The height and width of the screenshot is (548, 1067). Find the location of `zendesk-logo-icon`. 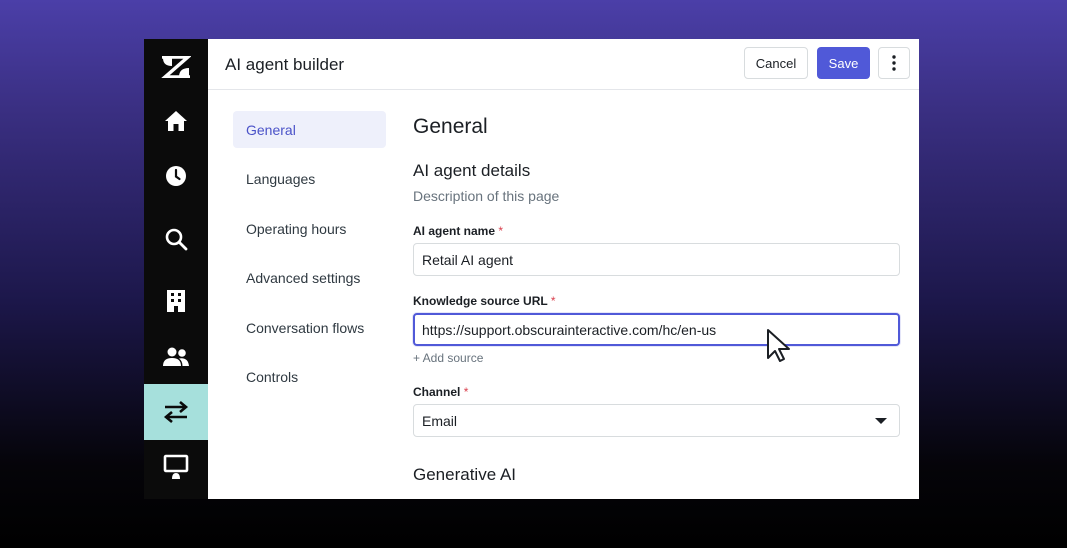

zendesk-logo-icon is located at coordinates (176, 67).